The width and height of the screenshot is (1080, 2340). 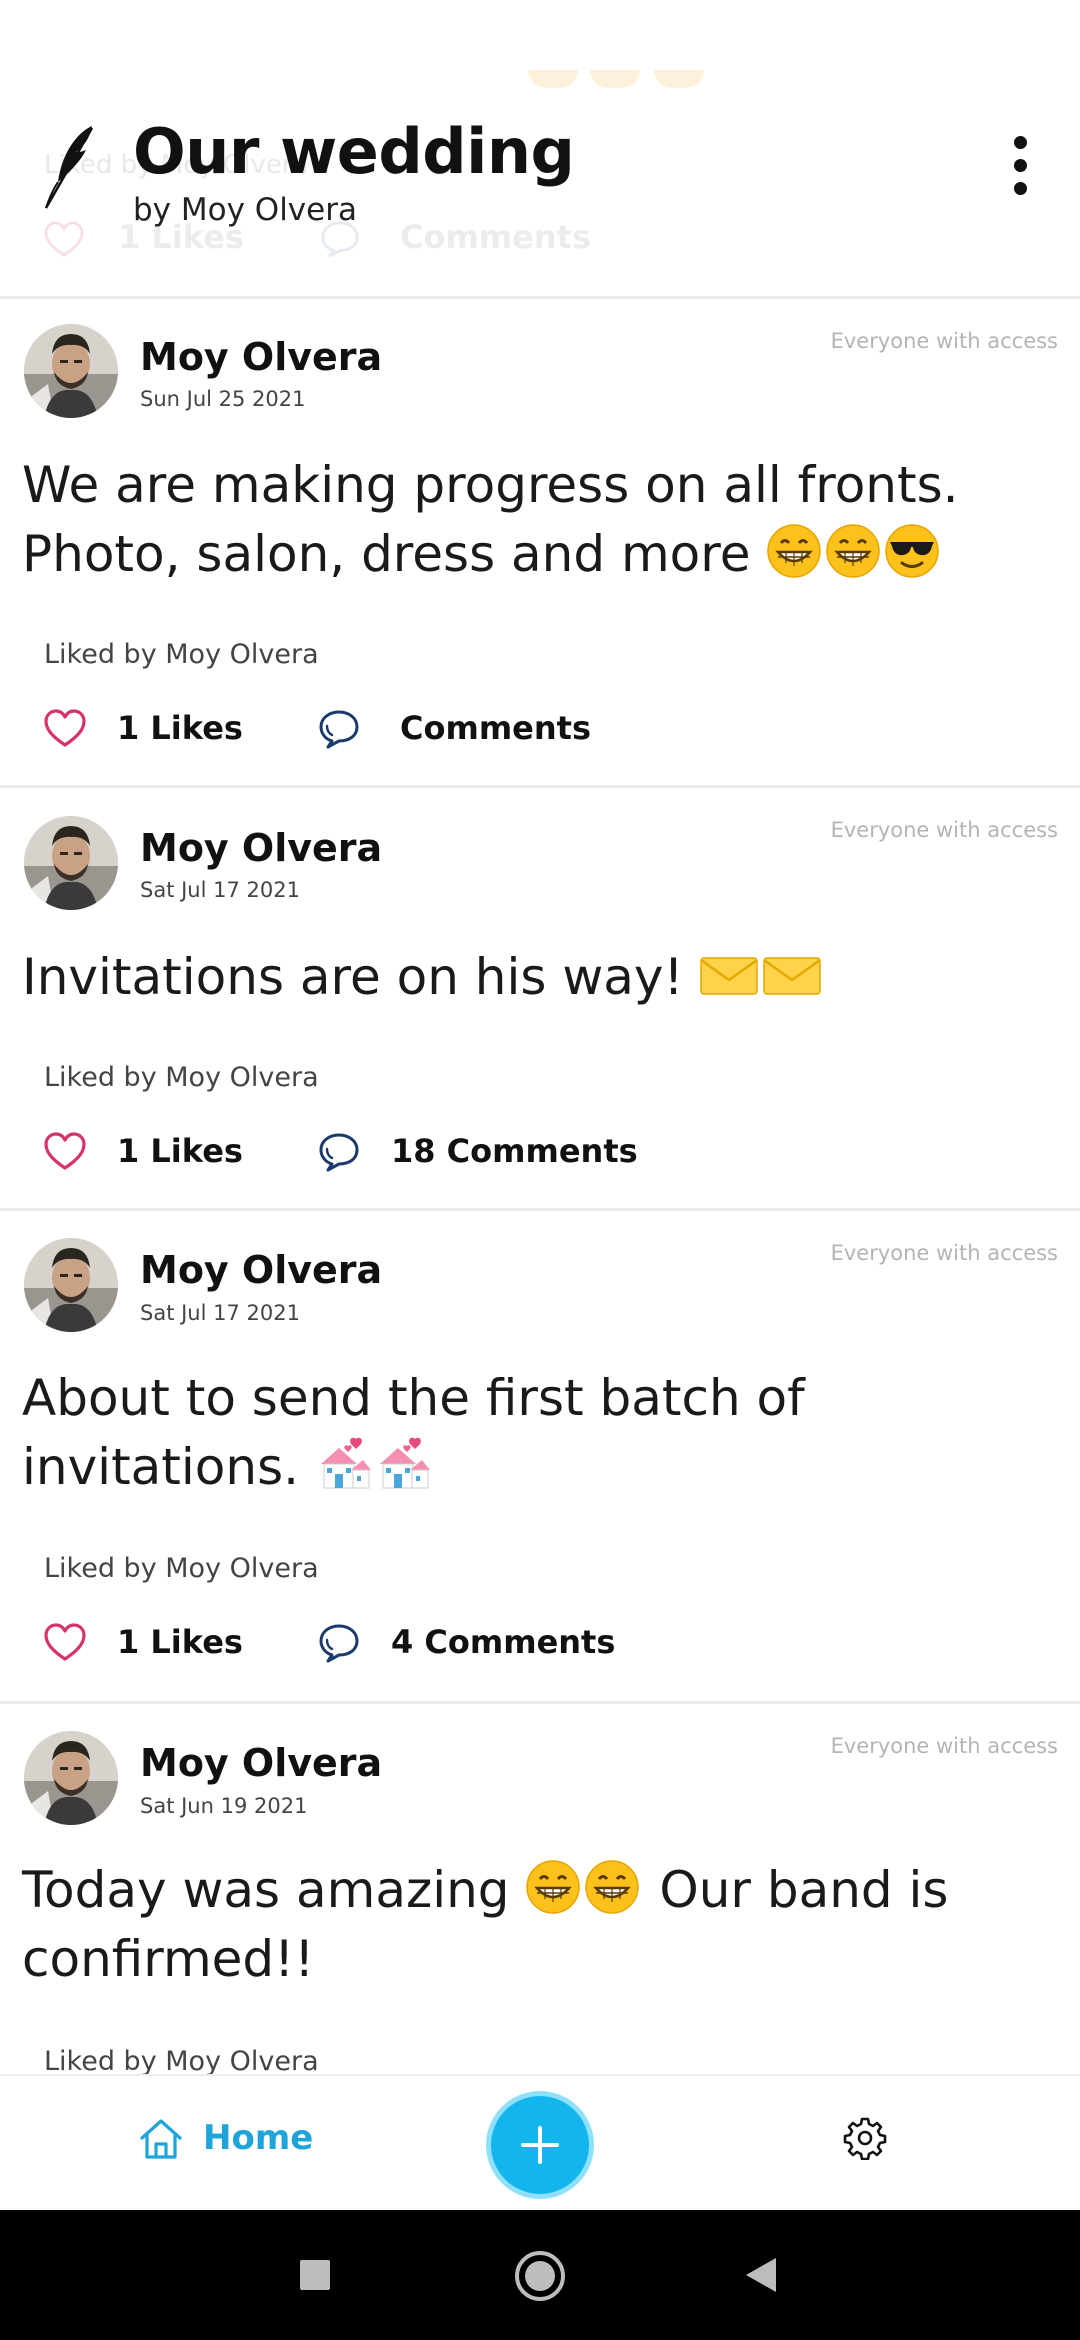 I want to click on home-tab-label: Home, so click(x=258, y=2138).